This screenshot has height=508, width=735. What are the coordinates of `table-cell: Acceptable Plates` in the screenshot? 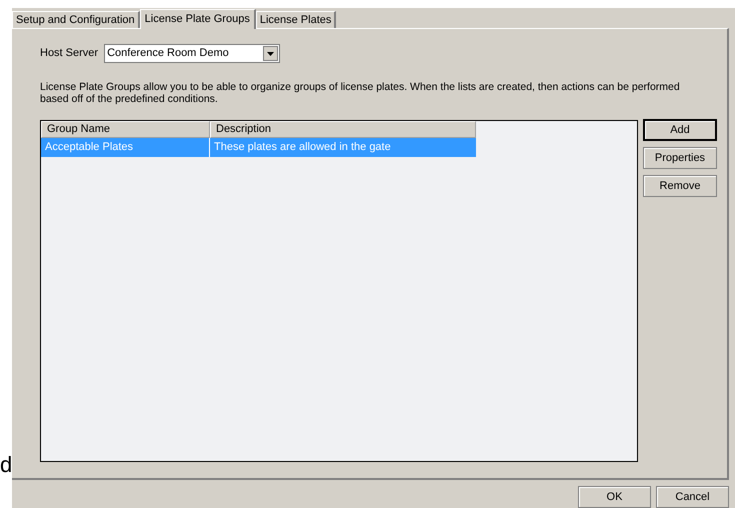 It's located at (125, 147).